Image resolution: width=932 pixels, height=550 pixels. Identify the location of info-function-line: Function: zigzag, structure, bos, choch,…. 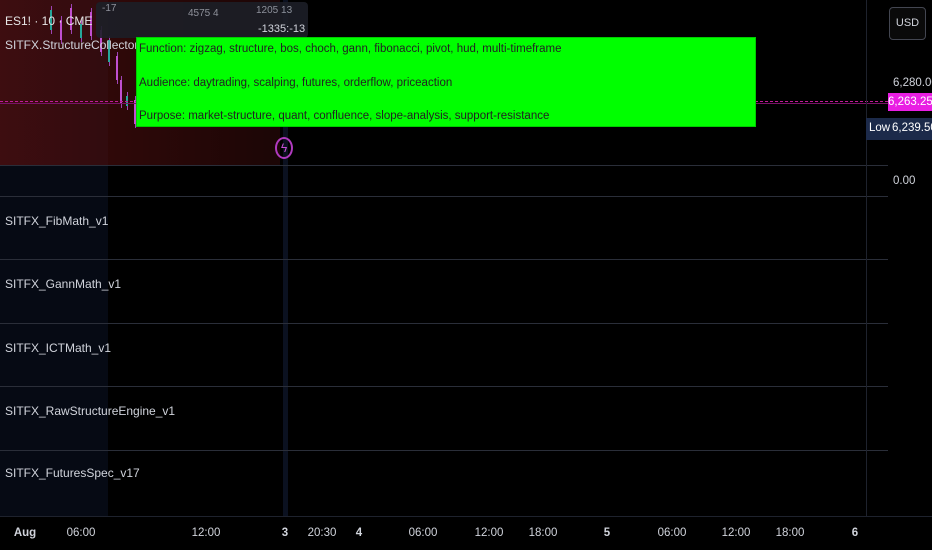
(350, 49).